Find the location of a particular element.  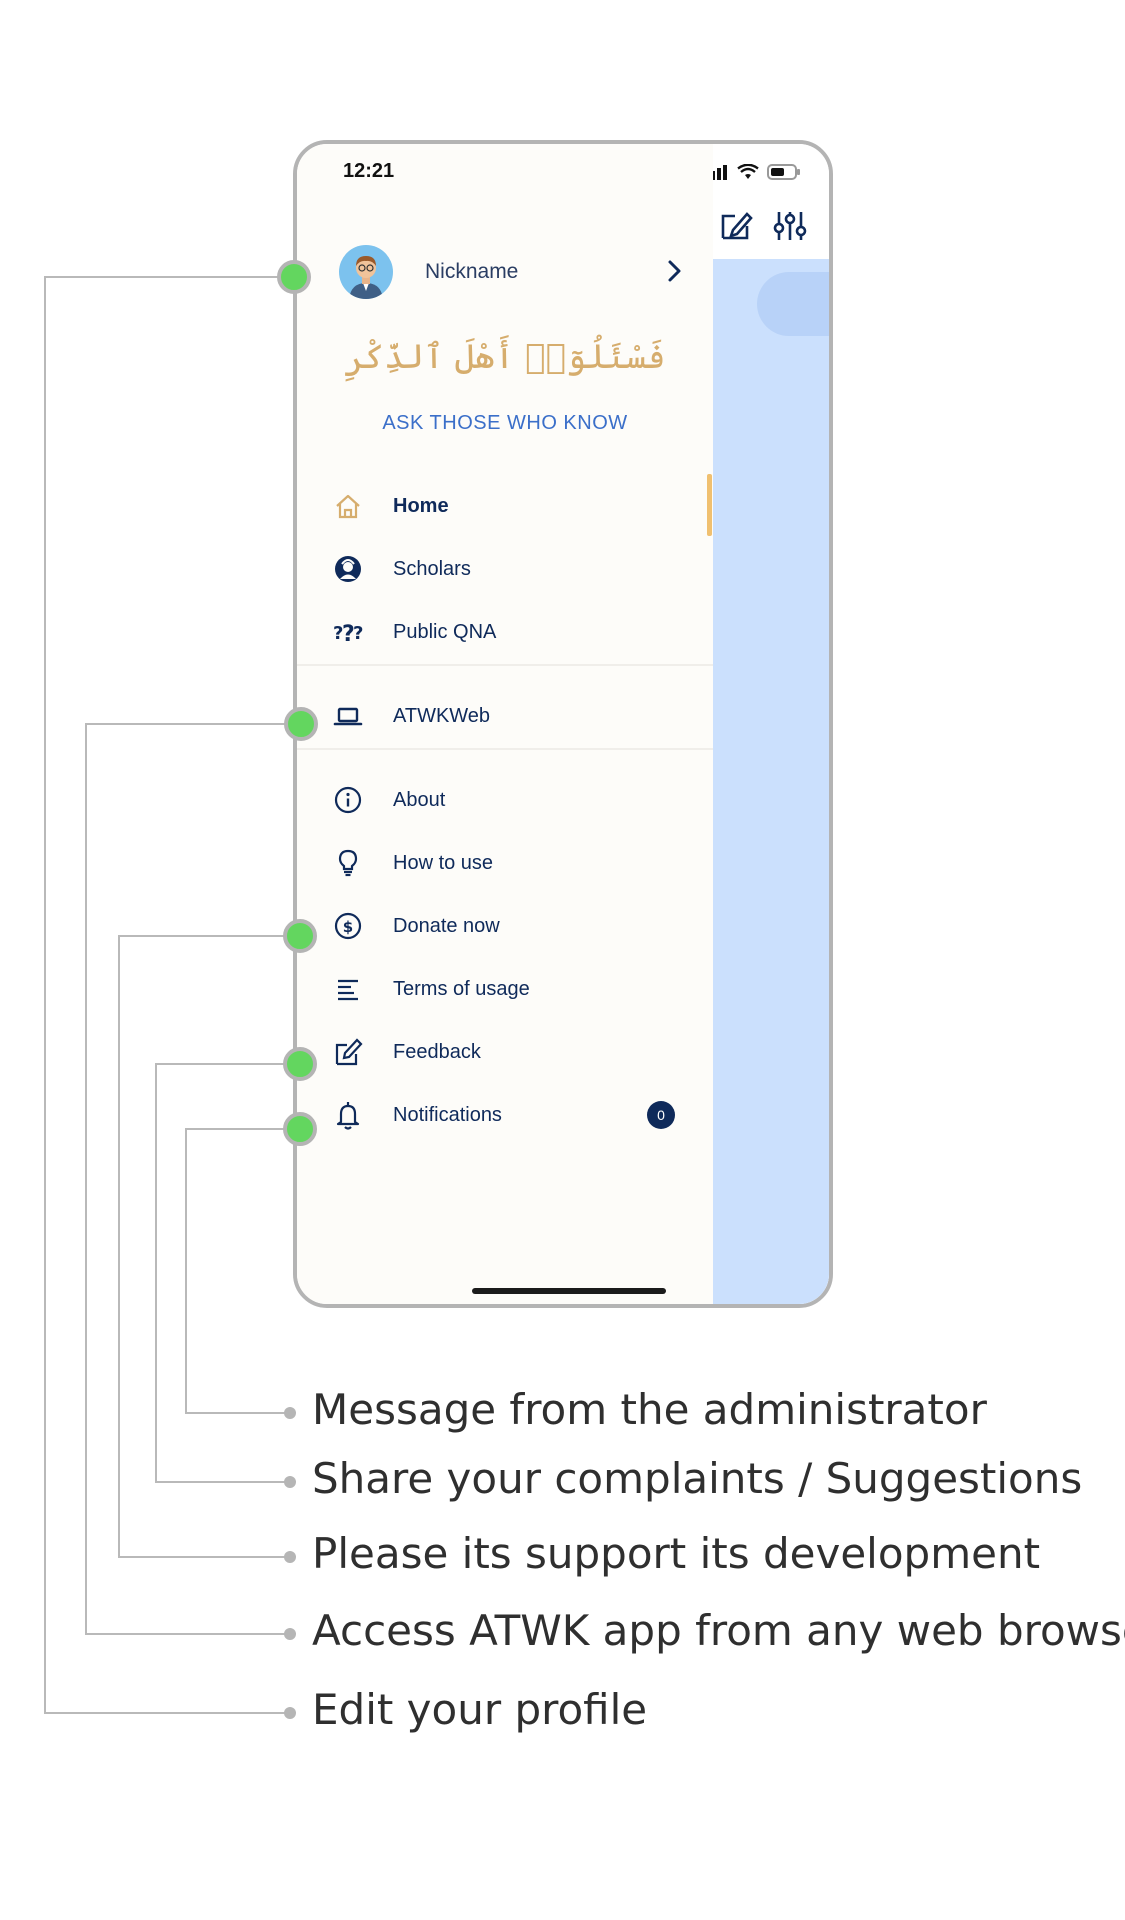

notification-count-badge: 0 is located at coordinates (661, 1115).